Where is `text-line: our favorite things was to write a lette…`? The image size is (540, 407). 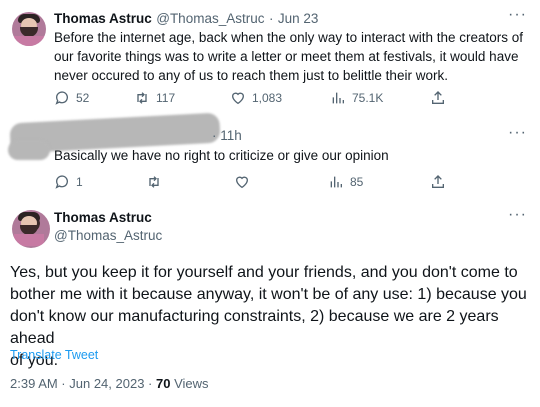 text-line: our favorite things was to write a lette… is located at coordinates (286, 56).